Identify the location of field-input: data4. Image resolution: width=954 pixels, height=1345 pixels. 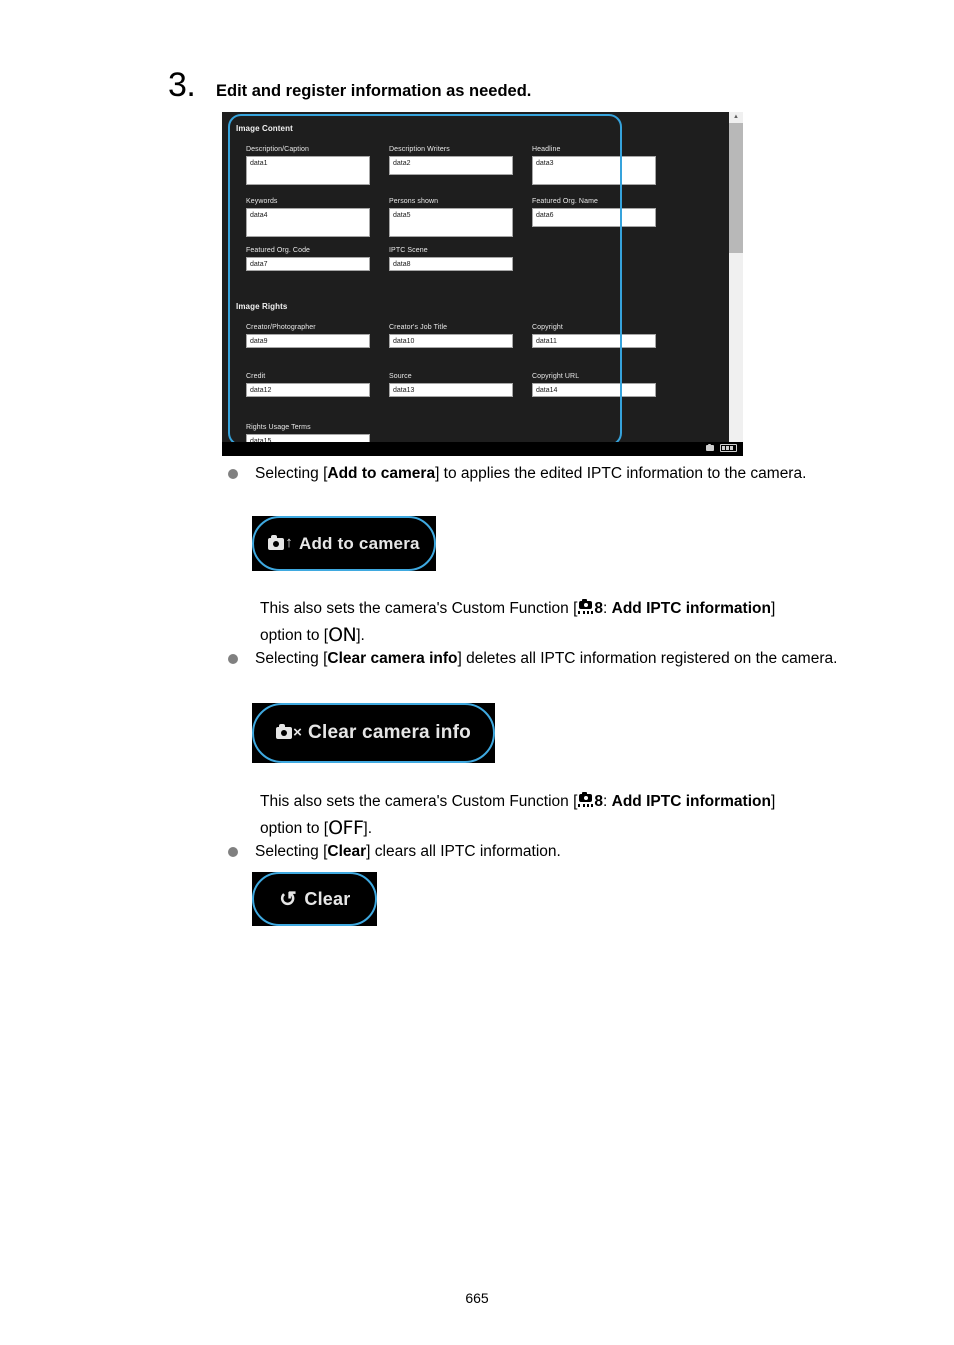
(308, 222).